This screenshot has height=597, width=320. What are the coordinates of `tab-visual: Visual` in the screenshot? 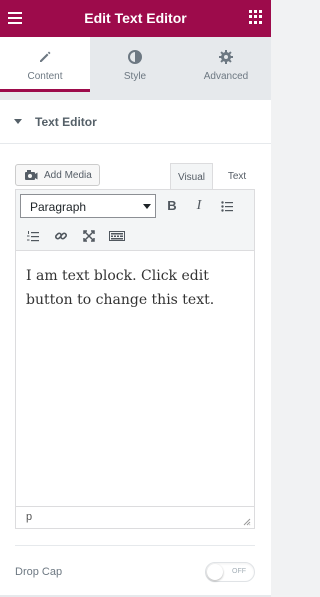 It's located at (191, 176).